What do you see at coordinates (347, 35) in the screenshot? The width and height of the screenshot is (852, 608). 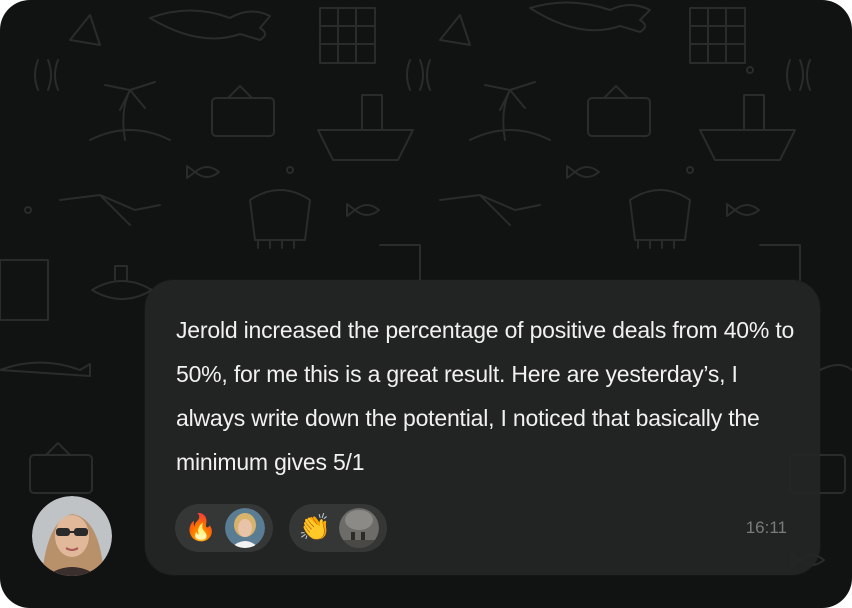 I see `tile-doodle` at bounding box center [347, 35].